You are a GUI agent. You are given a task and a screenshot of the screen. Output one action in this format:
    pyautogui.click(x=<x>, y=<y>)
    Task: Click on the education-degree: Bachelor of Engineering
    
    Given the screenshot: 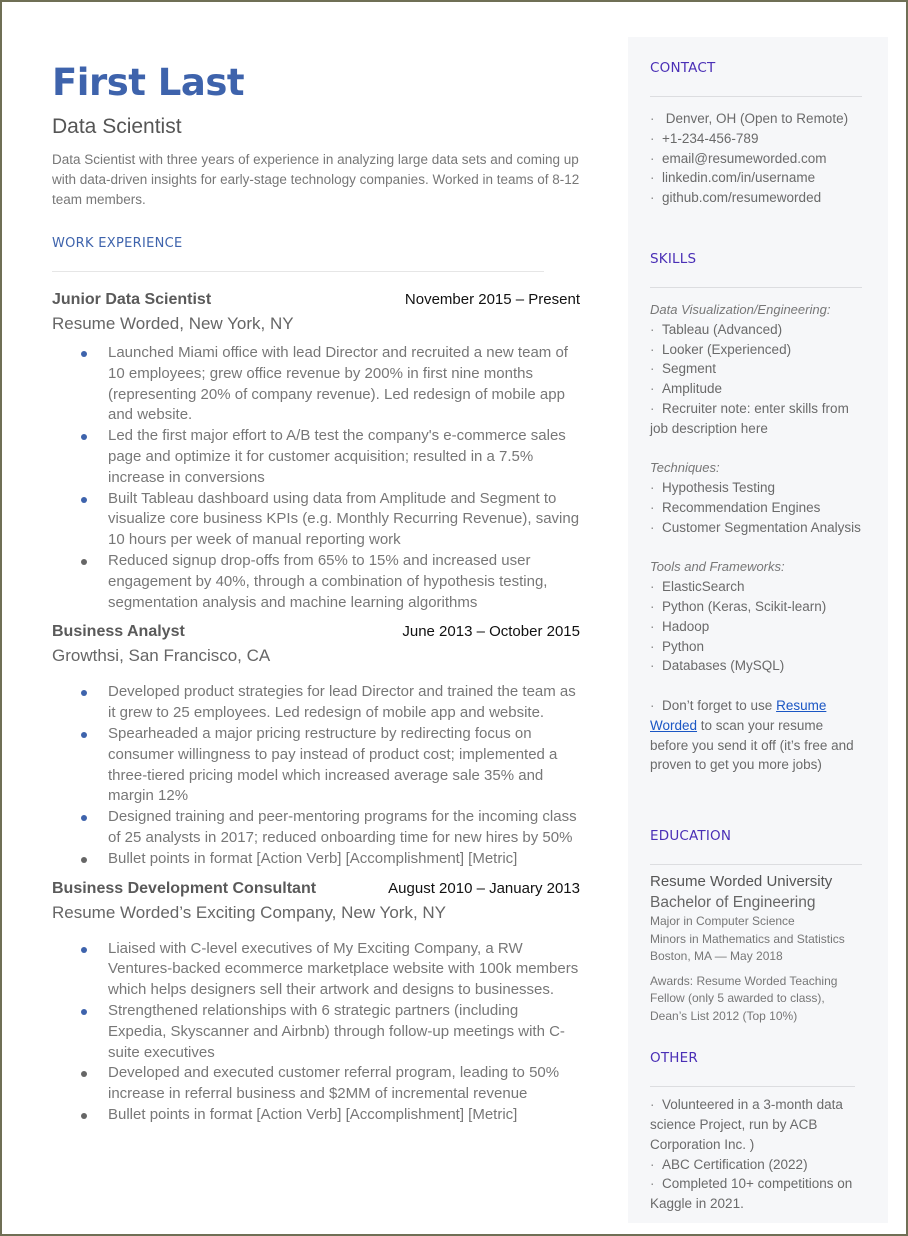 What is the action you would take?
    pyautogui.click(x=733, y=903)
    